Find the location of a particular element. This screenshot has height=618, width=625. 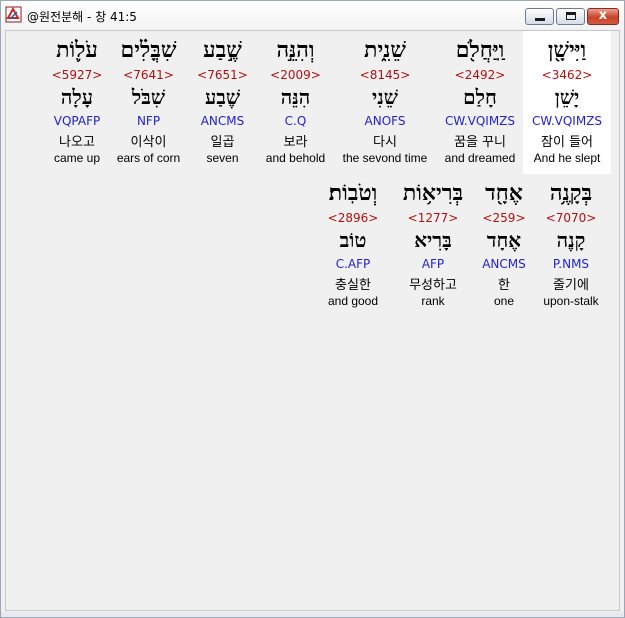

word-cell: בְּקָנֶ֥ה <7070> קָנֶה P.NMS 줄기에 upon-stalk is located at coordinates (571, 244).